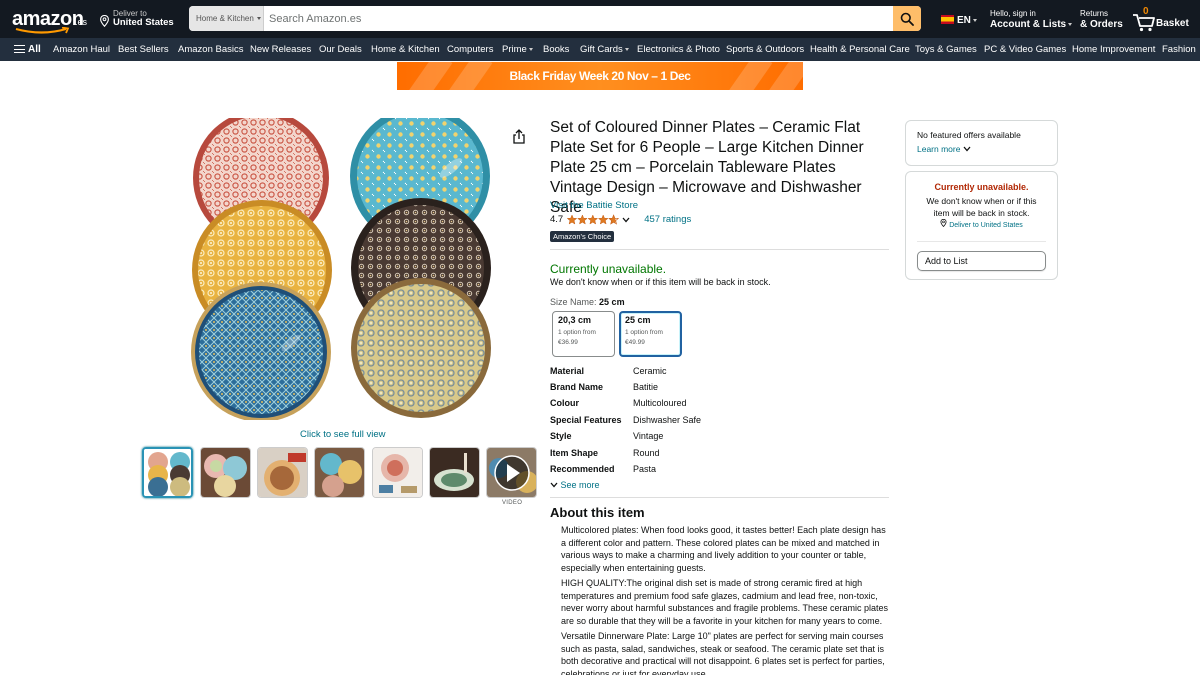 The image size is (1200, 675). Describe the element at coordinates (667, 219) in the screenshot. I see `ratings-count-link: 457 ratings` at that location.